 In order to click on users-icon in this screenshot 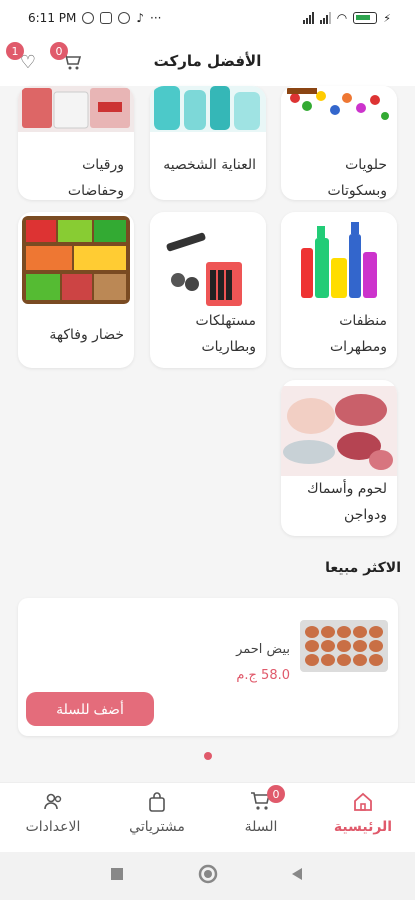, I will do `click(53, 803)`.